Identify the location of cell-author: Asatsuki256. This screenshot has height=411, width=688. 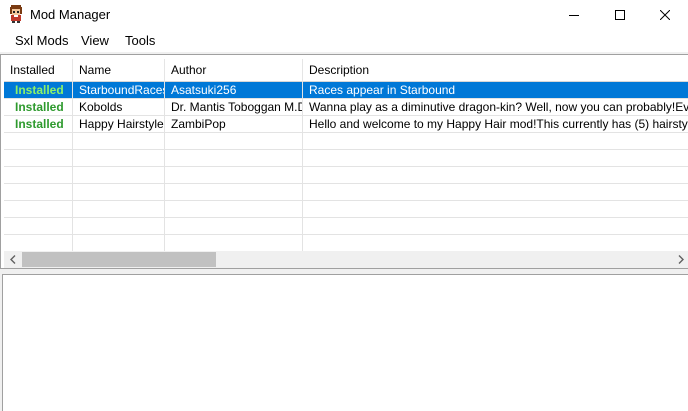
(234, 90).